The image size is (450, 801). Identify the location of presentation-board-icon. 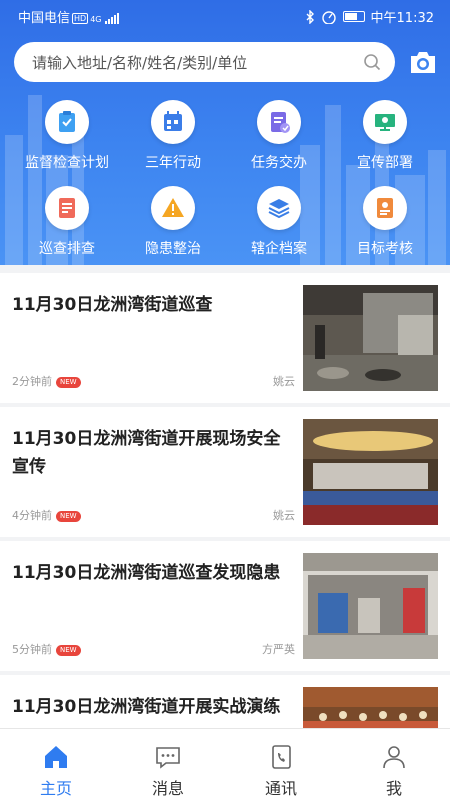
(385, 122).